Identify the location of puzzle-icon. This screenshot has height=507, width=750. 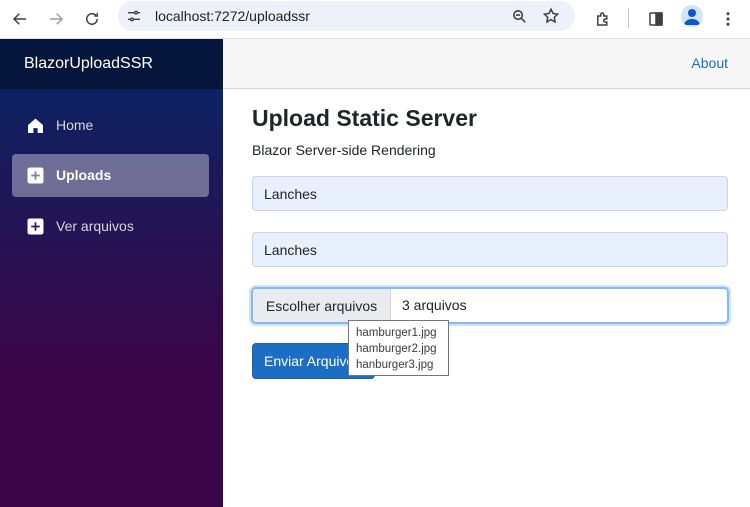
(602, 19).